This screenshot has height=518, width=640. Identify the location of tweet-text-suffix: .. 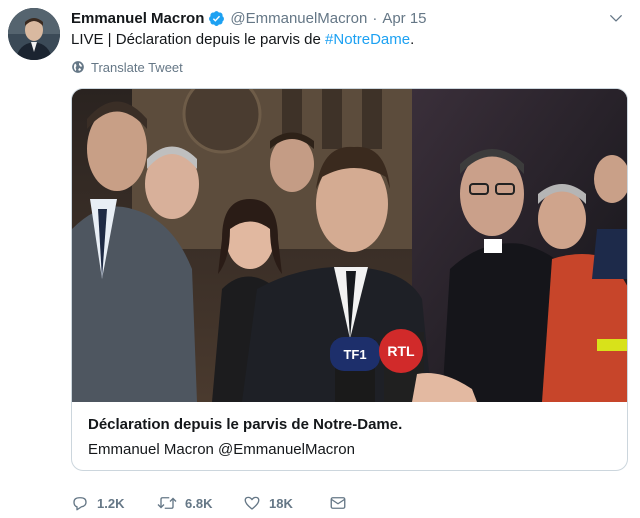
(412, 39).